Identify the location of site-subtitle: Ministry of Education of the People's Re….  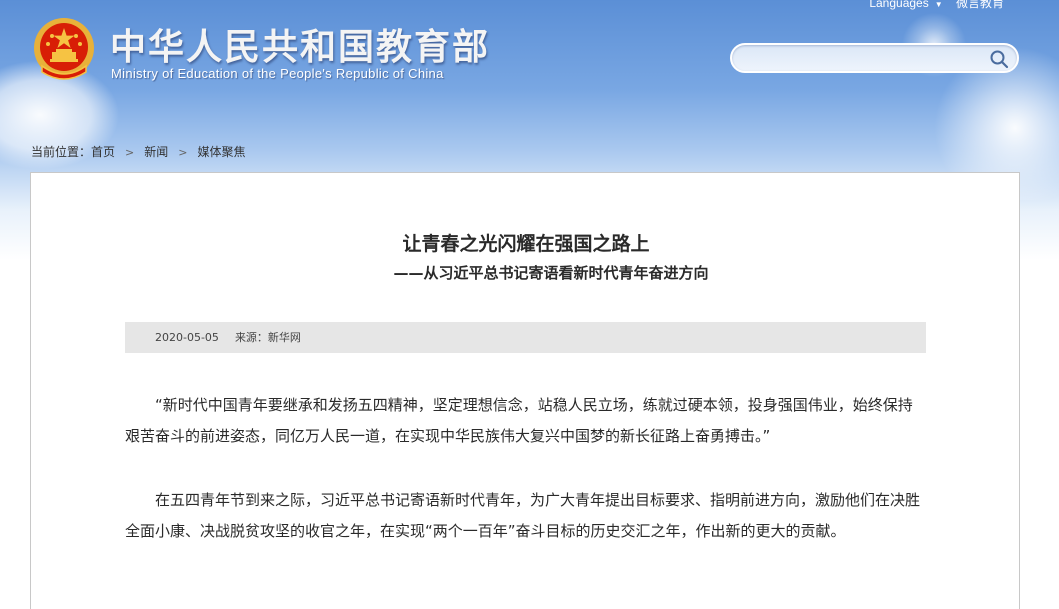
(277, 73).